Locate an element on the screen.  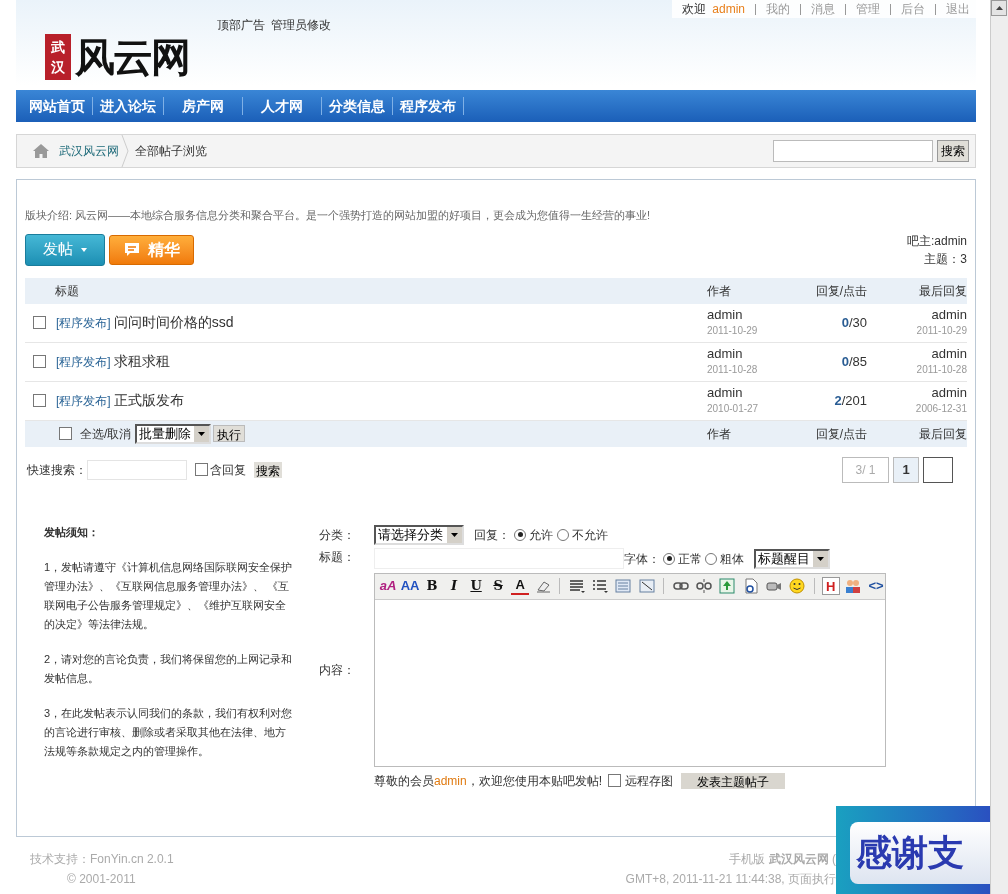
quick-search-field is located at coordinates (137, 469).